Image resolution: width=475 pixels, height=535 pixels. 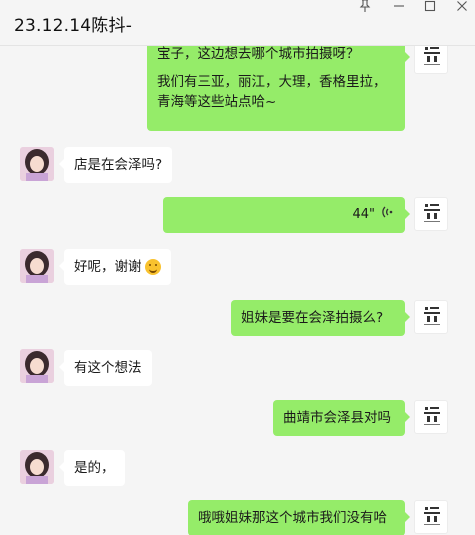 I want to click on message-text: 哦哦姐妹那这个城市我们没有哈, so click(x=292, y=518).